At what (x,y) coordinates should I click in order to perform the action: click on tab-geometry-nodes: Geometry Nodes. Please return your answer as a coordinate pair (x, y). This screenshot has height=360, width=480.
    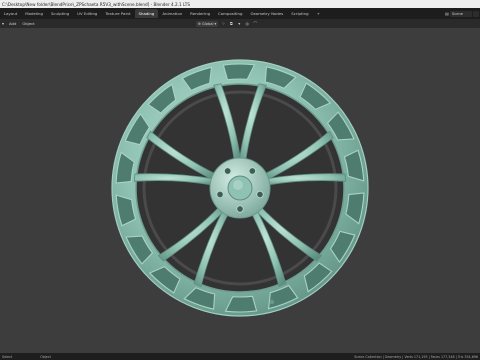
    Looking at the image, I should click on (266, 13).